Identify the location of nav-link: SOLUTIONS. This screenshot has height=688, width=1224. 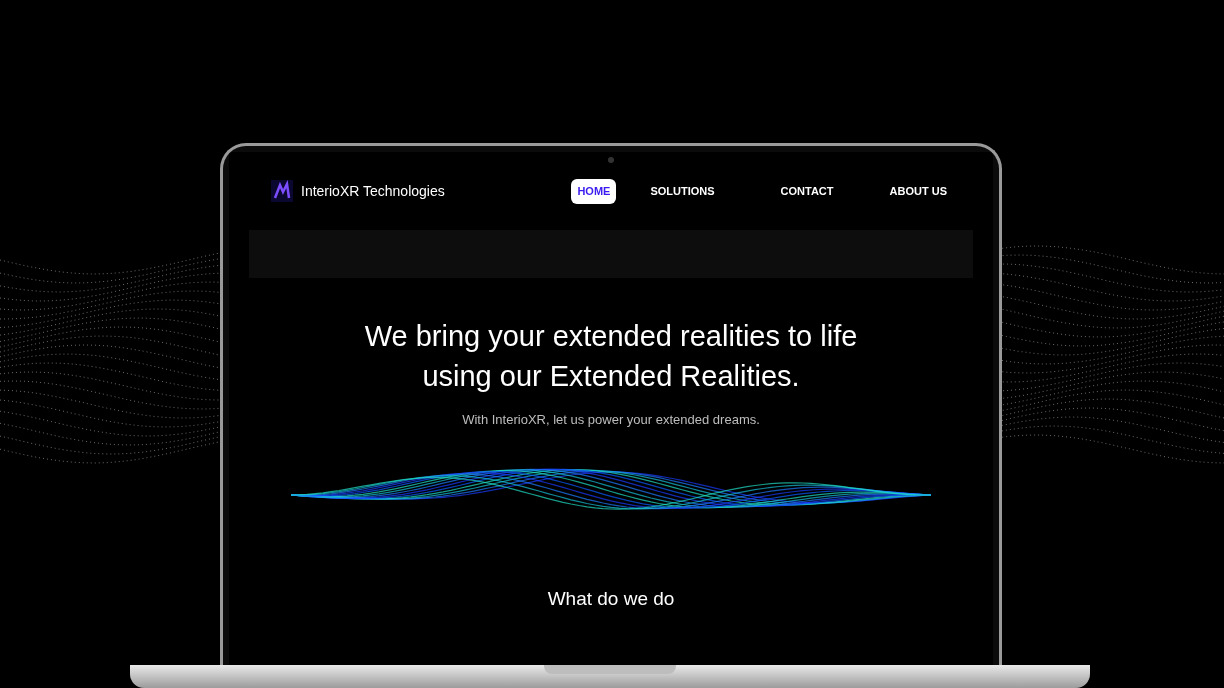
(682, 191).